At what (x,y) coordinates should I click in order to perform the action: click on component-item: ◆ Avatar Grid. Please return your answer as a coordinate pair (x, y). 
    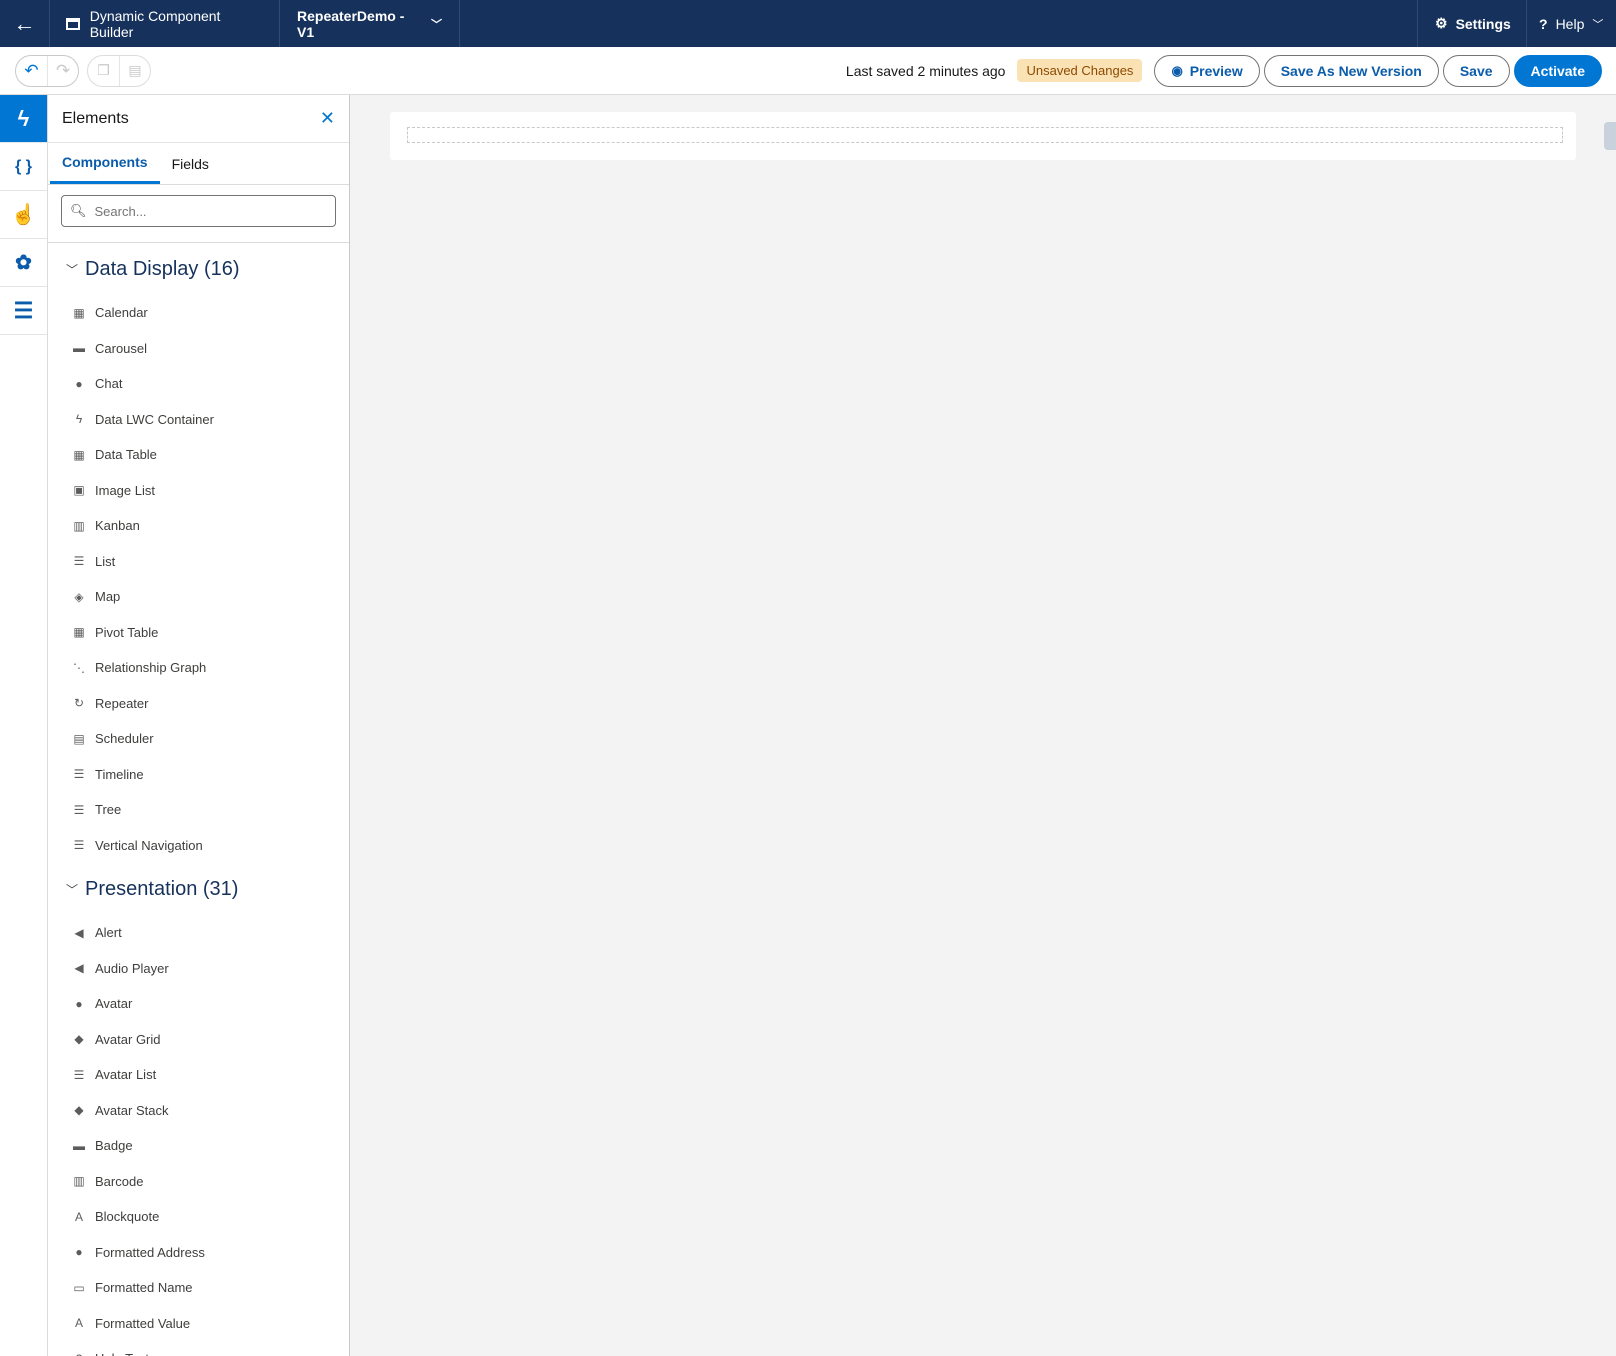
    Looking at the image, I should click on (198, 1040).